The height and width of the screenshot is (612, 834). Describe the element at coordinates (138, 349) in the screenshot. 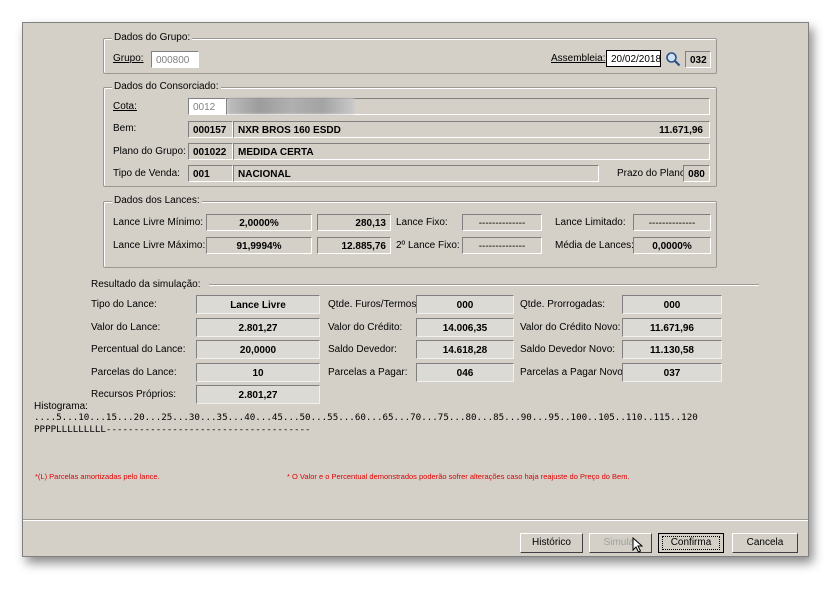

I see `pct-lance-label: Percentual do Lance:` at that location.